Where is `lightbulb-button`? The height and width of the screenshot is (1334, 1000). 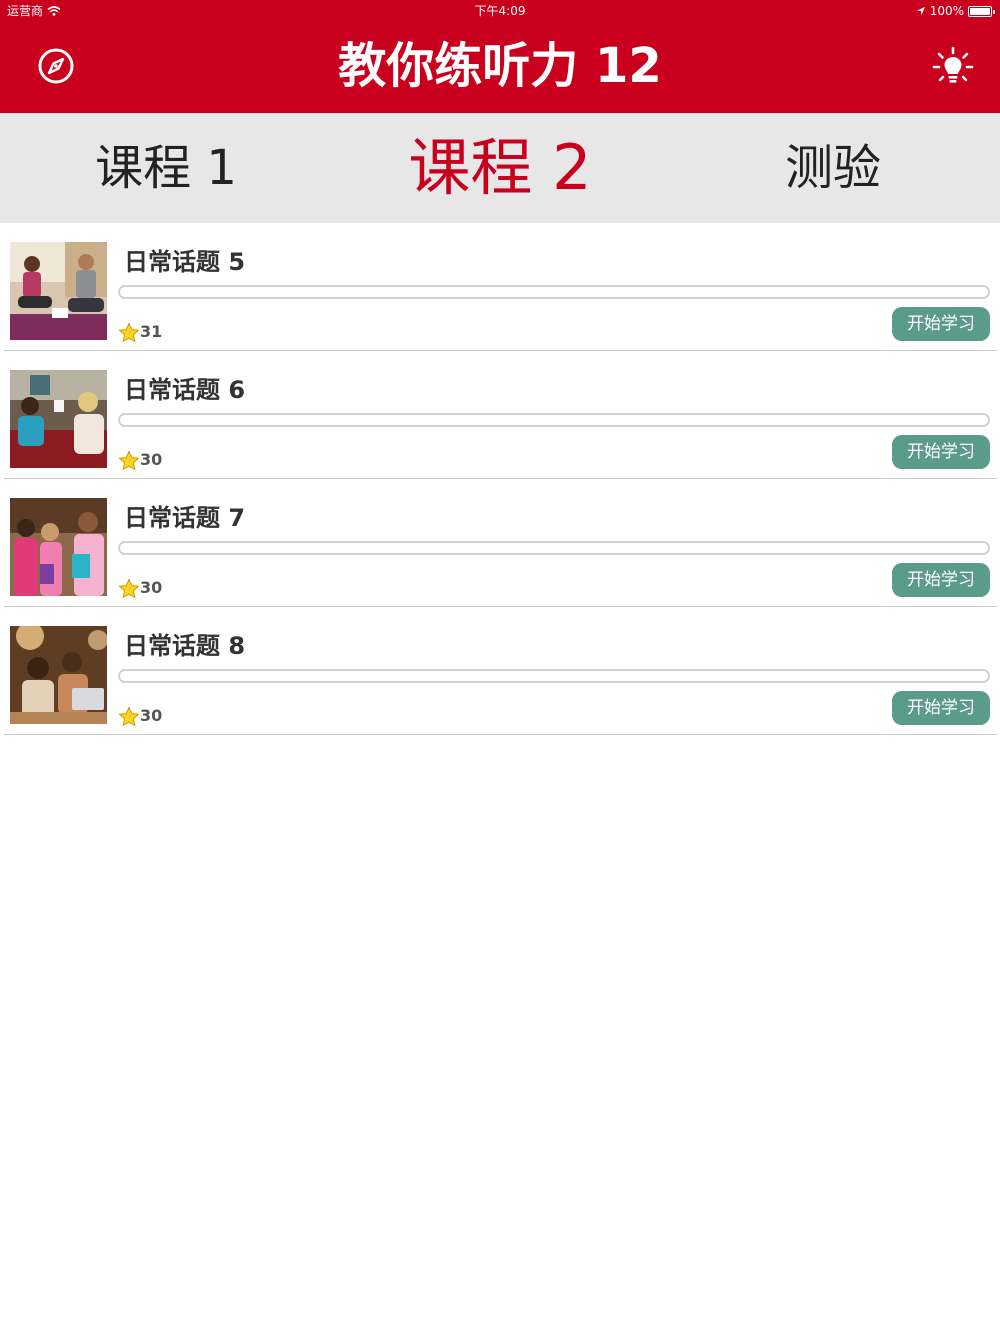 lightbulb-button is located at coordinates (953, 67).